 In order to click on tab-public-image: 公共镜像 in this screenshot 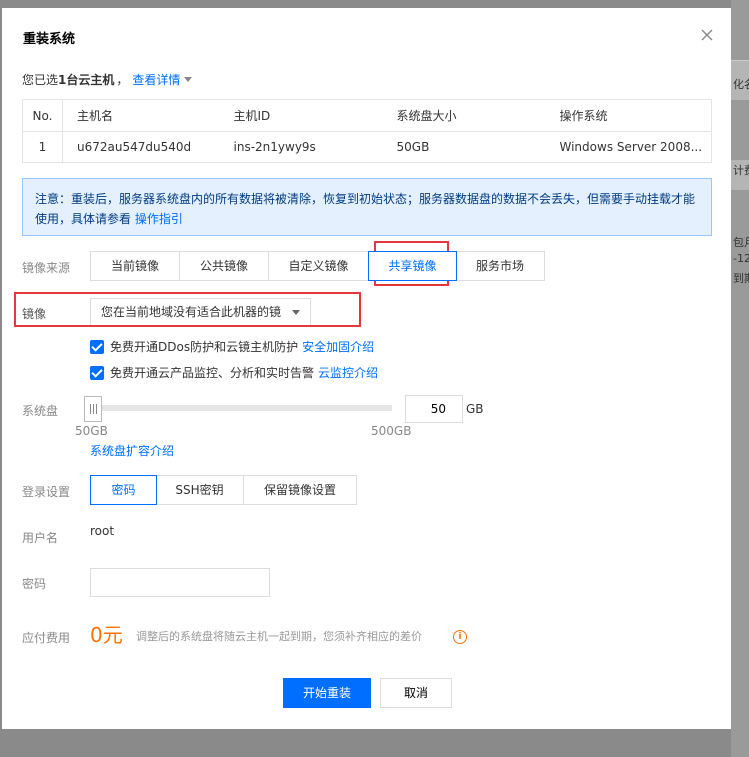, I will do `click(224, 266)`.